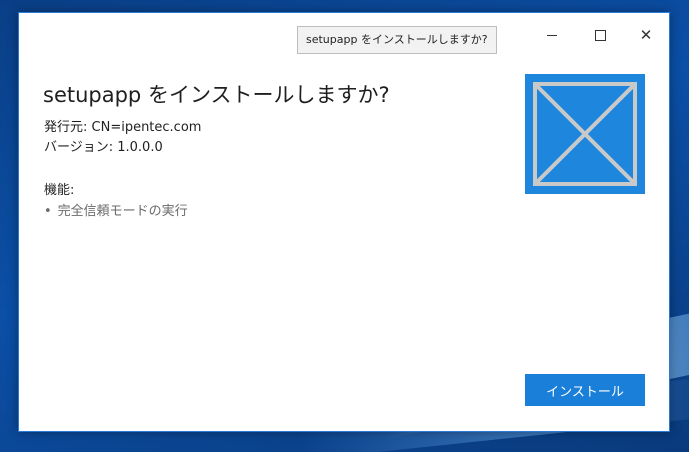 The height and width of the screenshot is (452, 689). Describe the element at coordinates (397, 40) in the screenshot. I see `title-tooltip: setupapp をインストールしますか?` at that location.